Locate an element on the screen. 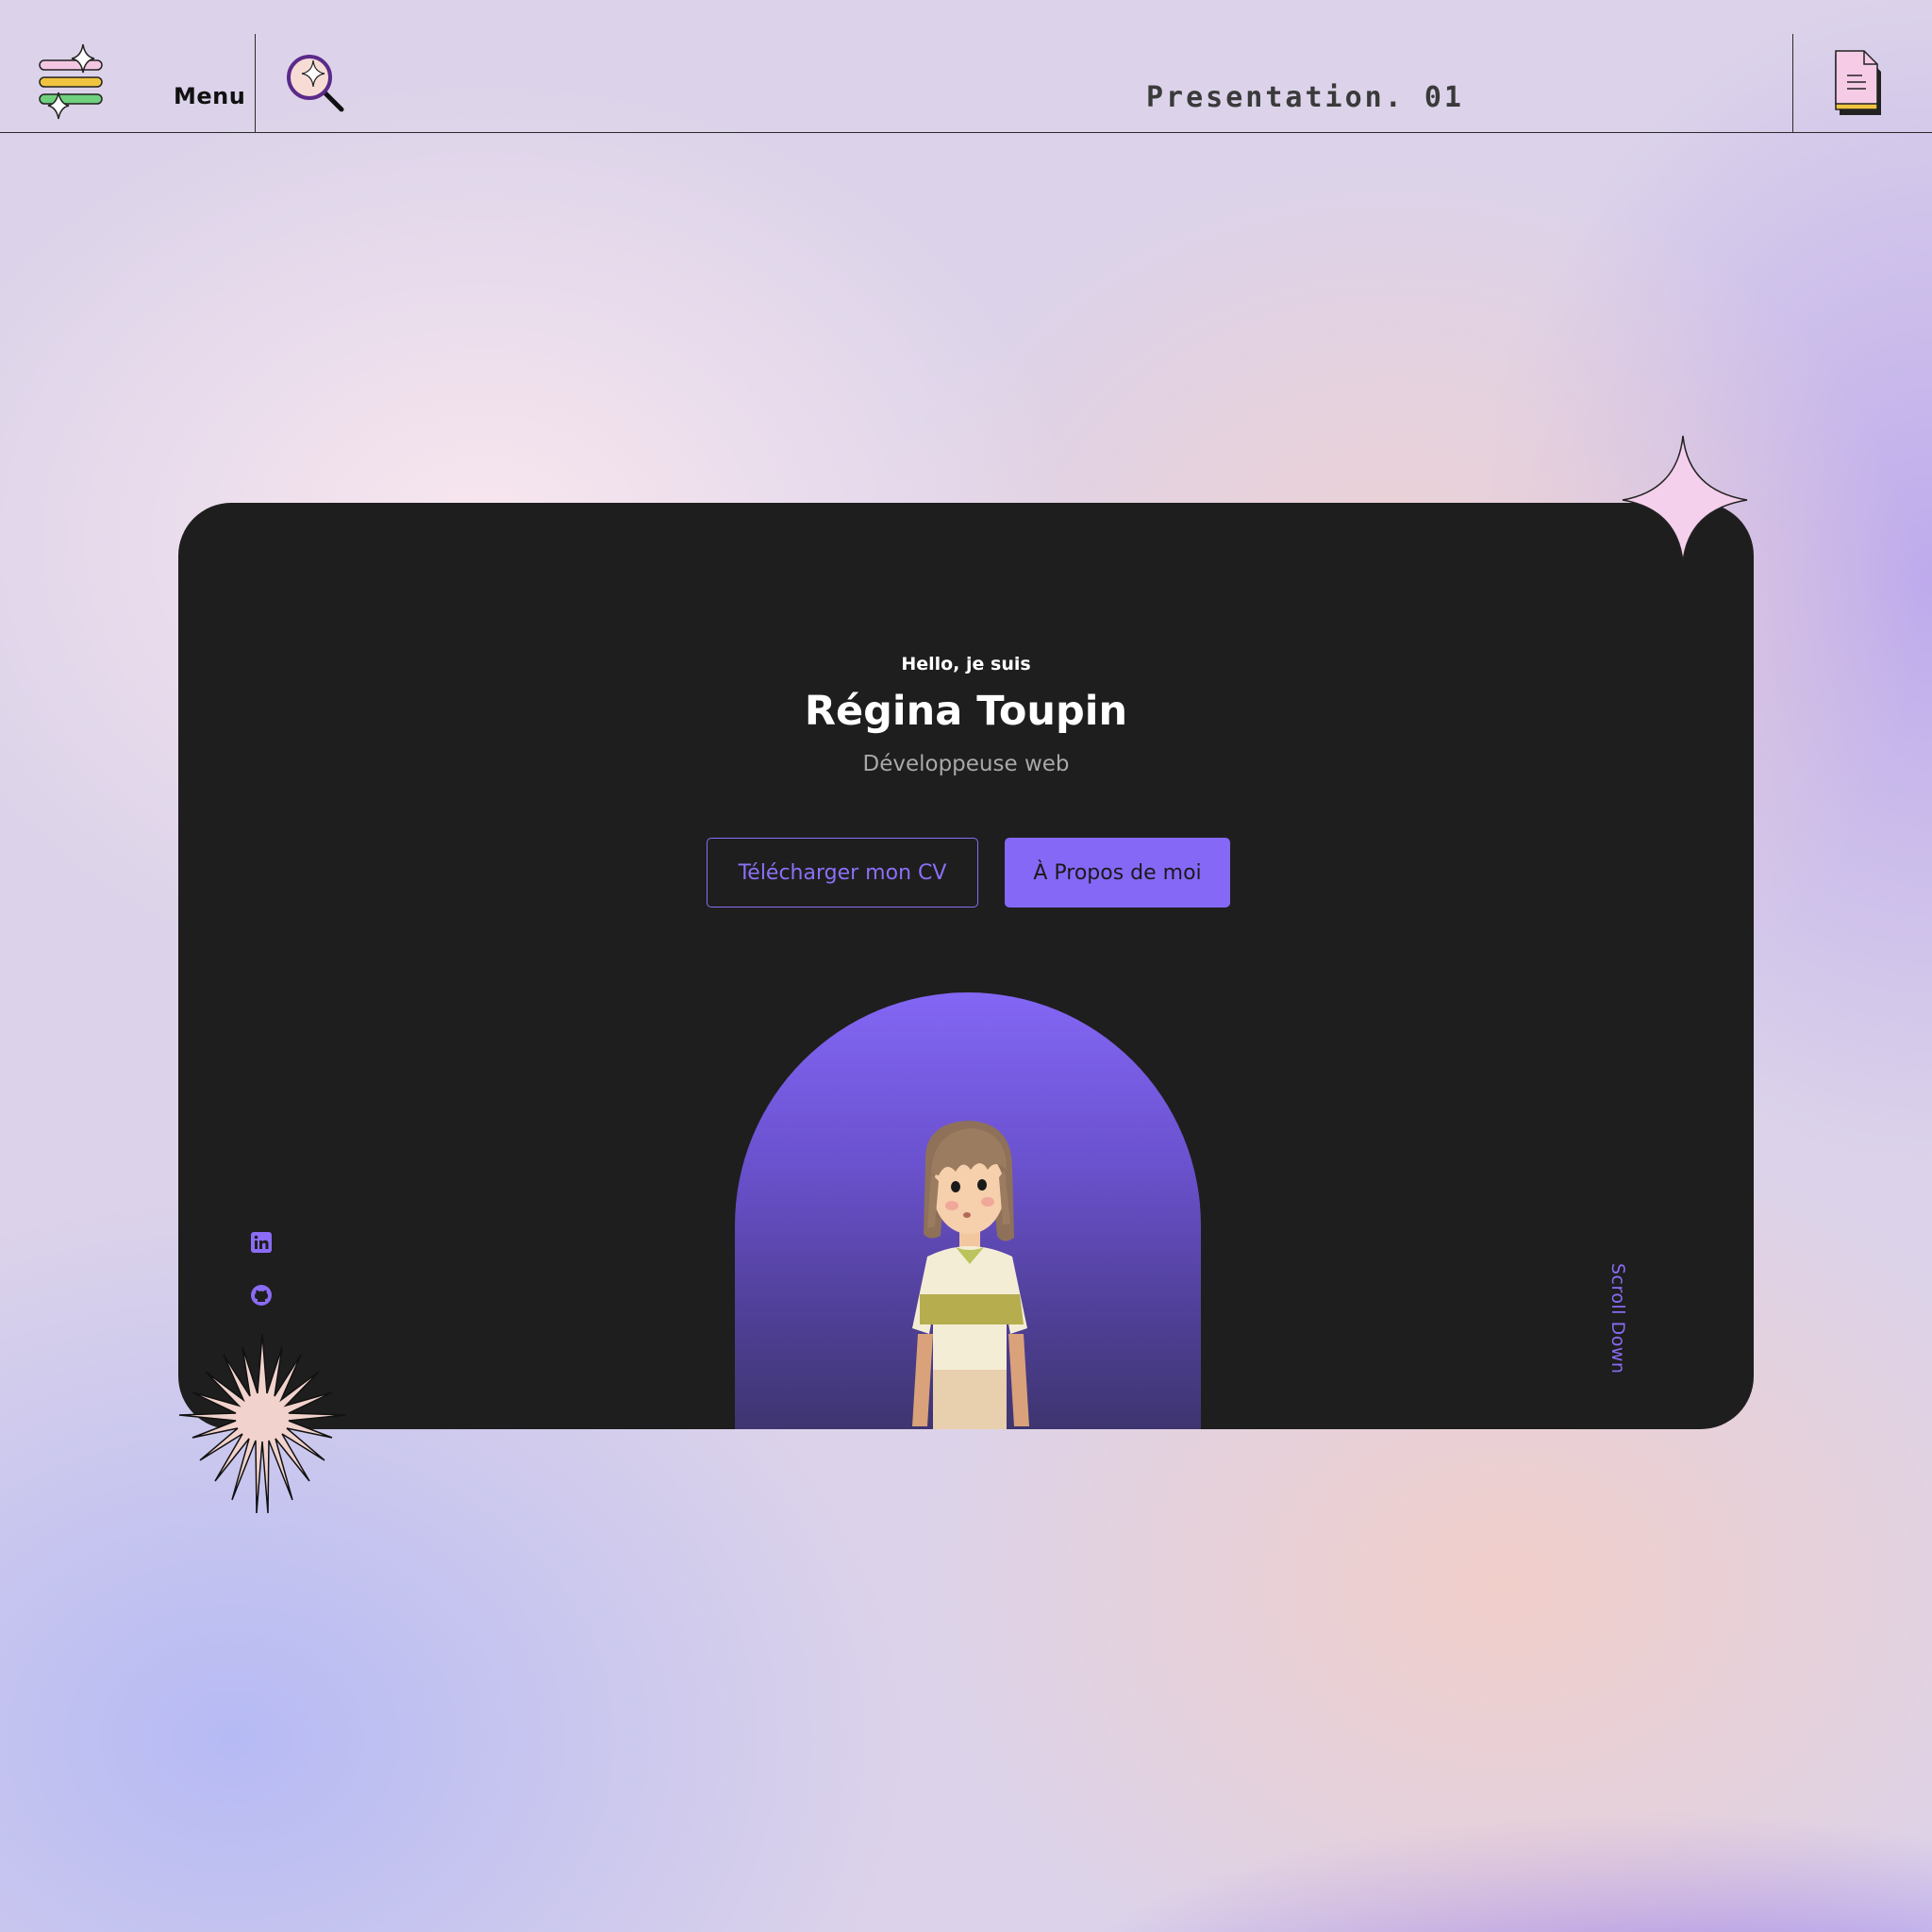  starburst-decoration is located at coordinates (262, 1424).